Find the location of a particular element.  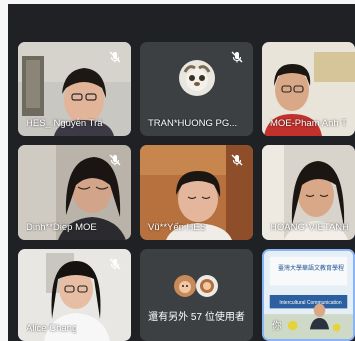

others-tile: 還有另外 57 位使用者 is located at coordinates (196, 295).